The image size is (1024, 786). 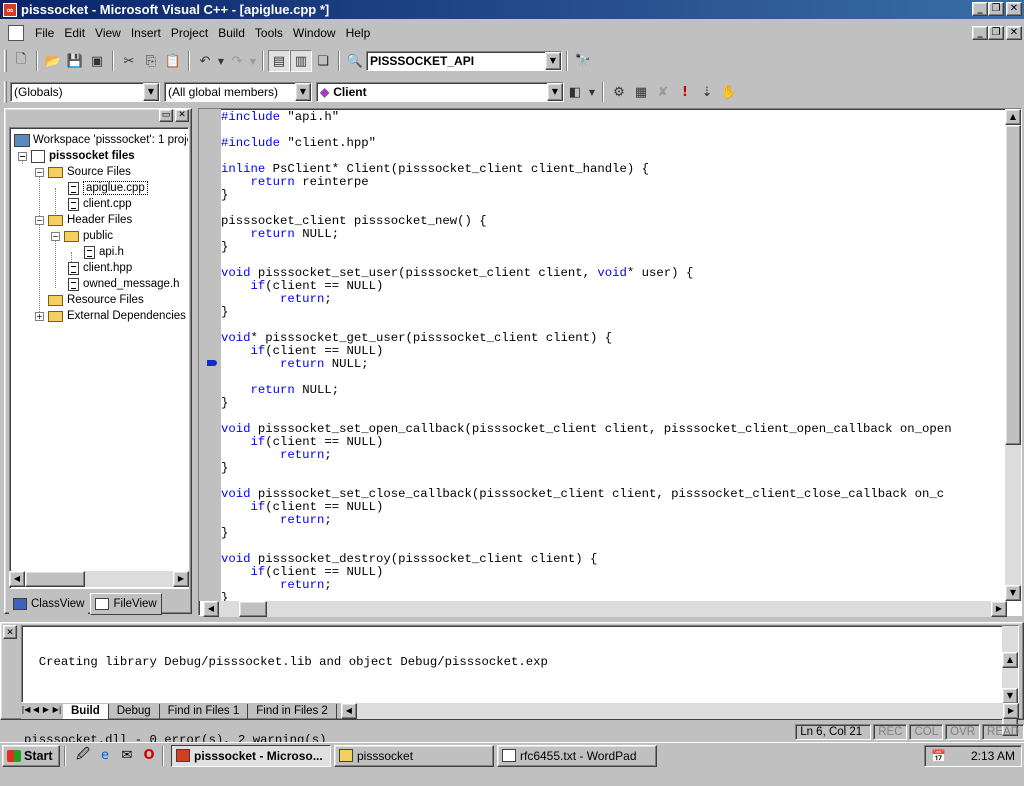 What do you see at coordinates (46, 711) in the screenshot?
I see `tab-next-icon: ▶` at bounding box center [46, 711].